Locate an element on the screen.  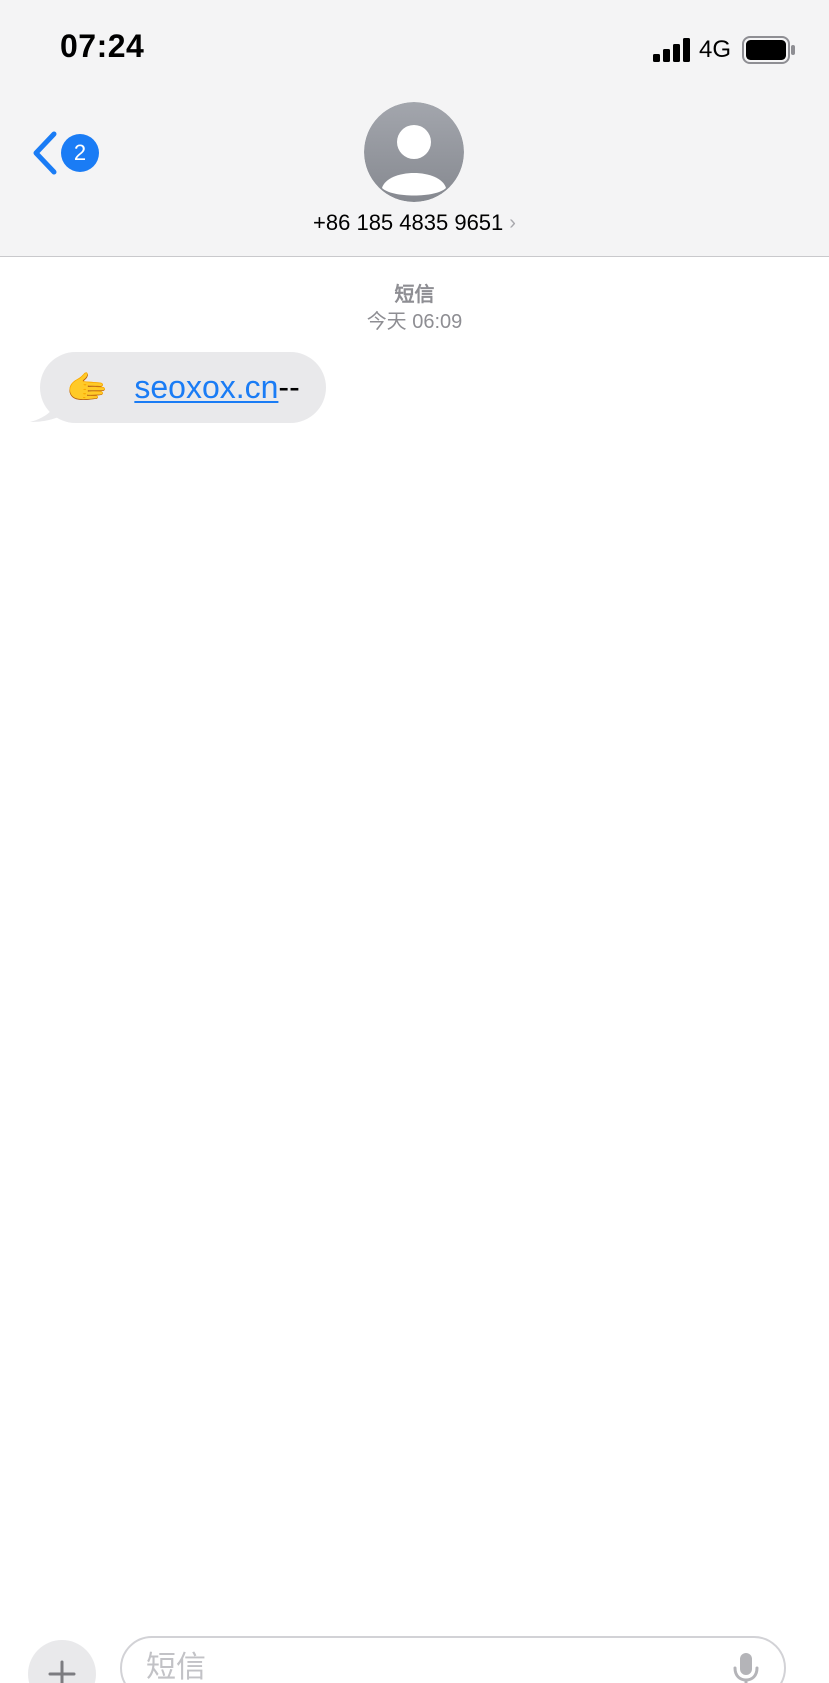
message-link: seoxox.cn is located at coordinates (206, 387).